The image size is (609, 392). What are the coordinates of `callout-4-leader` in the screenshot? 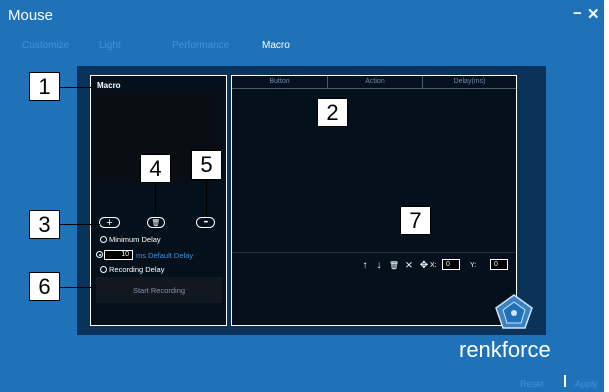 It's located at (155, 199).